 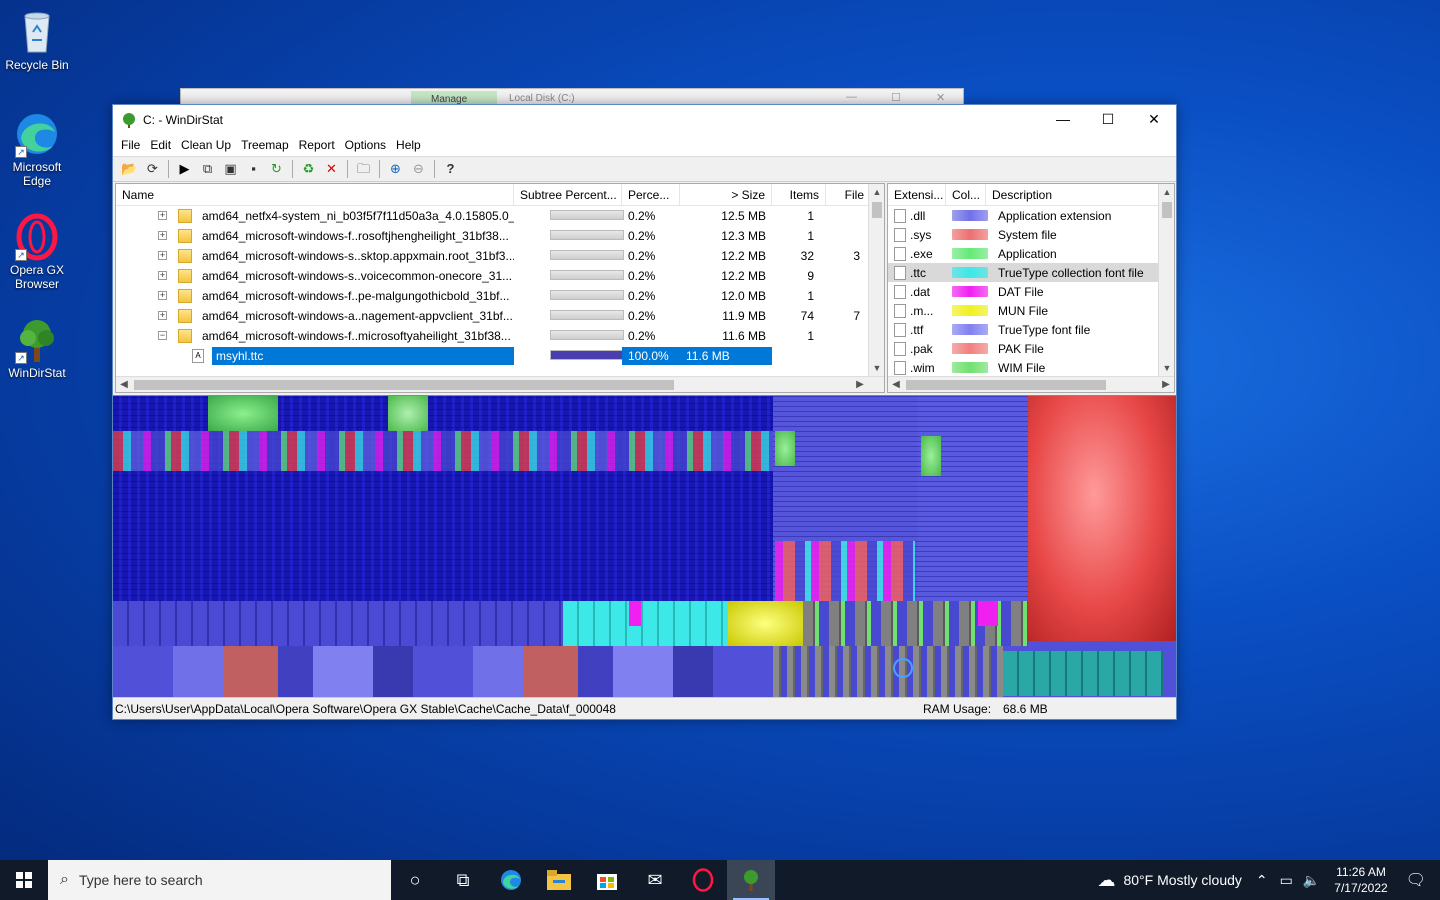 What do you see at coordinates (1063, 119) in the screenshot?
I see `minimize-button: —` at bounding box center [1063, 119].